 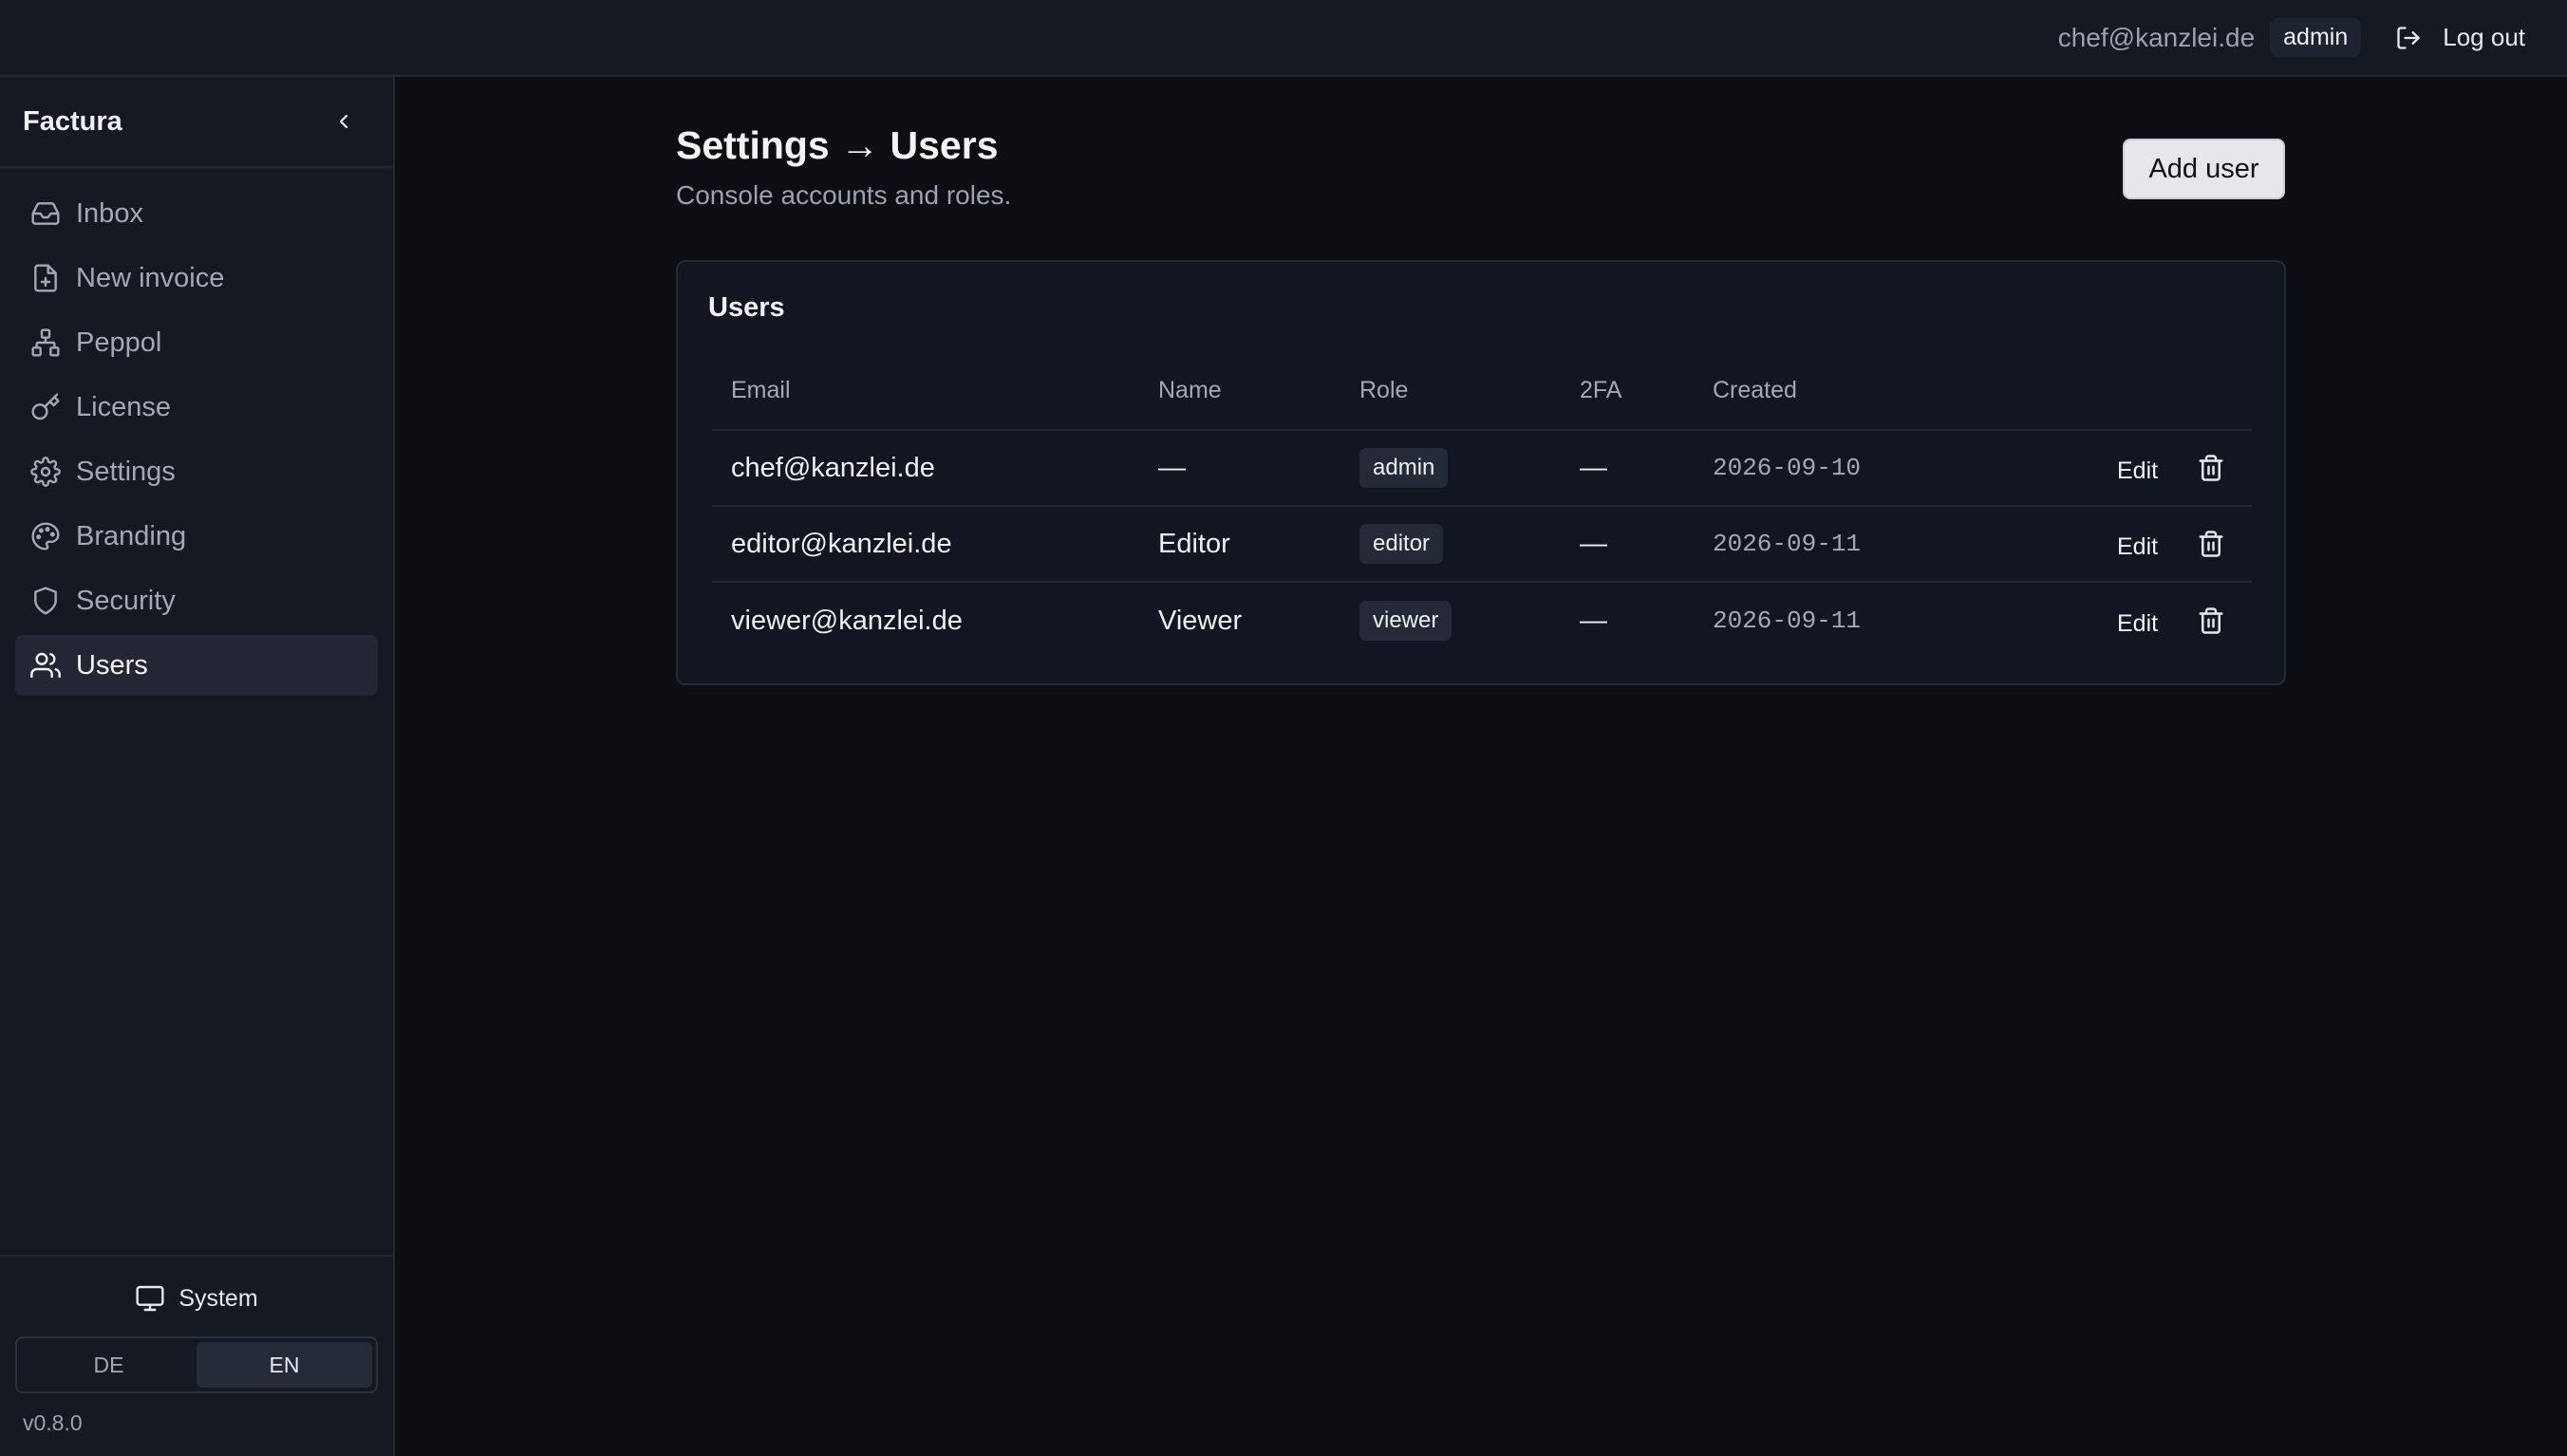 What do you see at coordinates (196, 536) in the screenshot?
I see `sidebar-item-branding: Branding` at bounding box center [196, 536].